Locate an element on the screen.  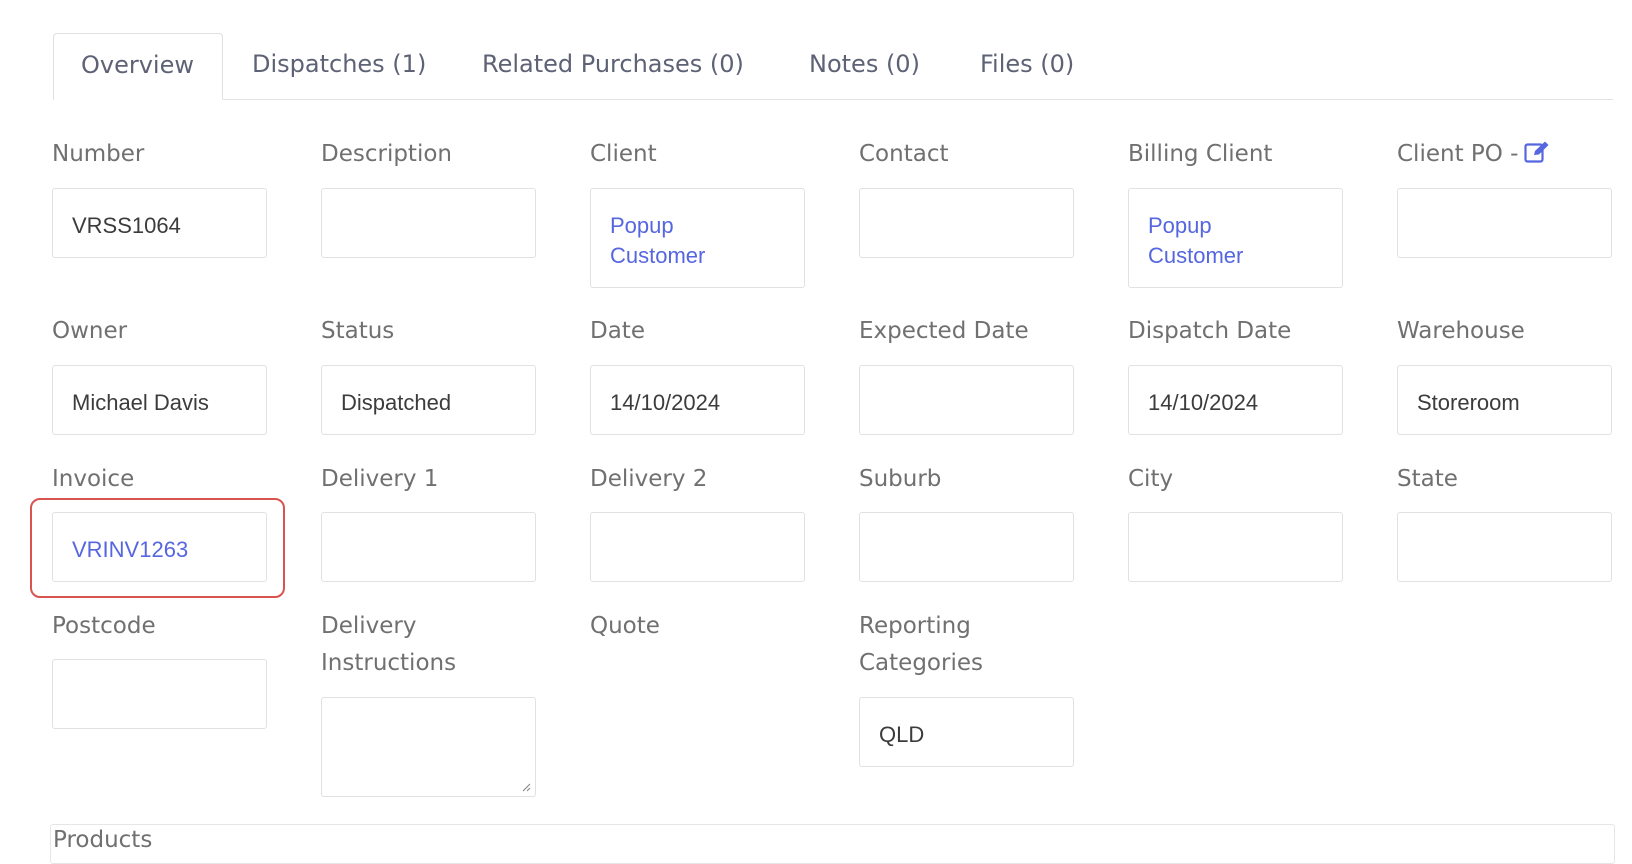
tab-files: Files (0) is located at coordinates (1027, 66).